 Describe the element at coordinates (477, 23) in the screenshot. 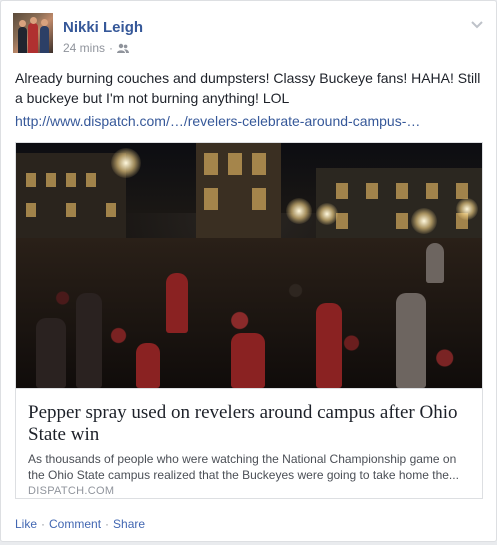

I see `chevron-down-icon` at that location.